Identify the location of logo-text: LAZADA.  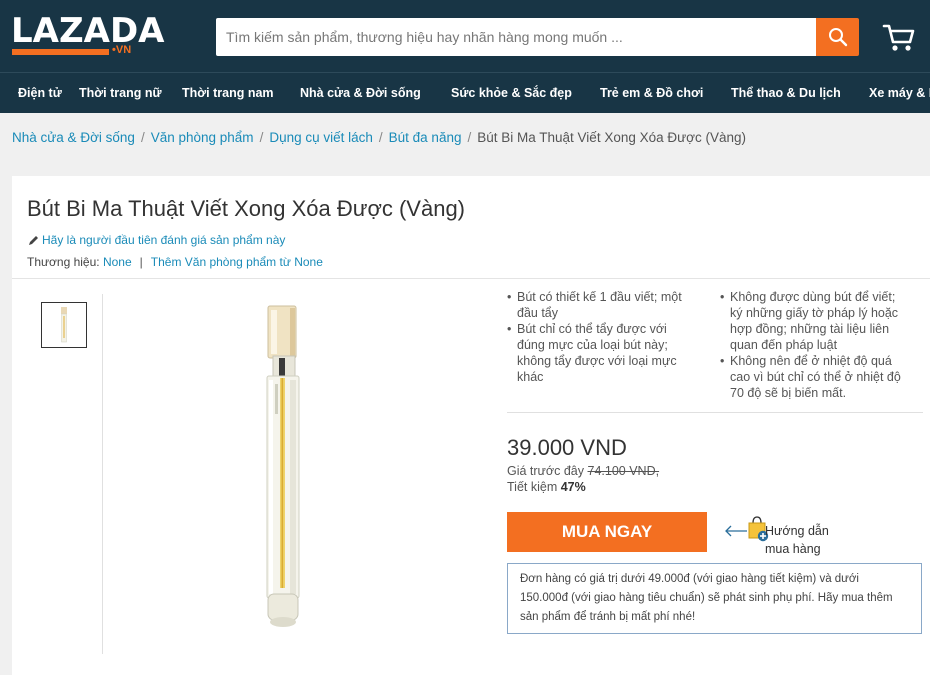
(88, 31).